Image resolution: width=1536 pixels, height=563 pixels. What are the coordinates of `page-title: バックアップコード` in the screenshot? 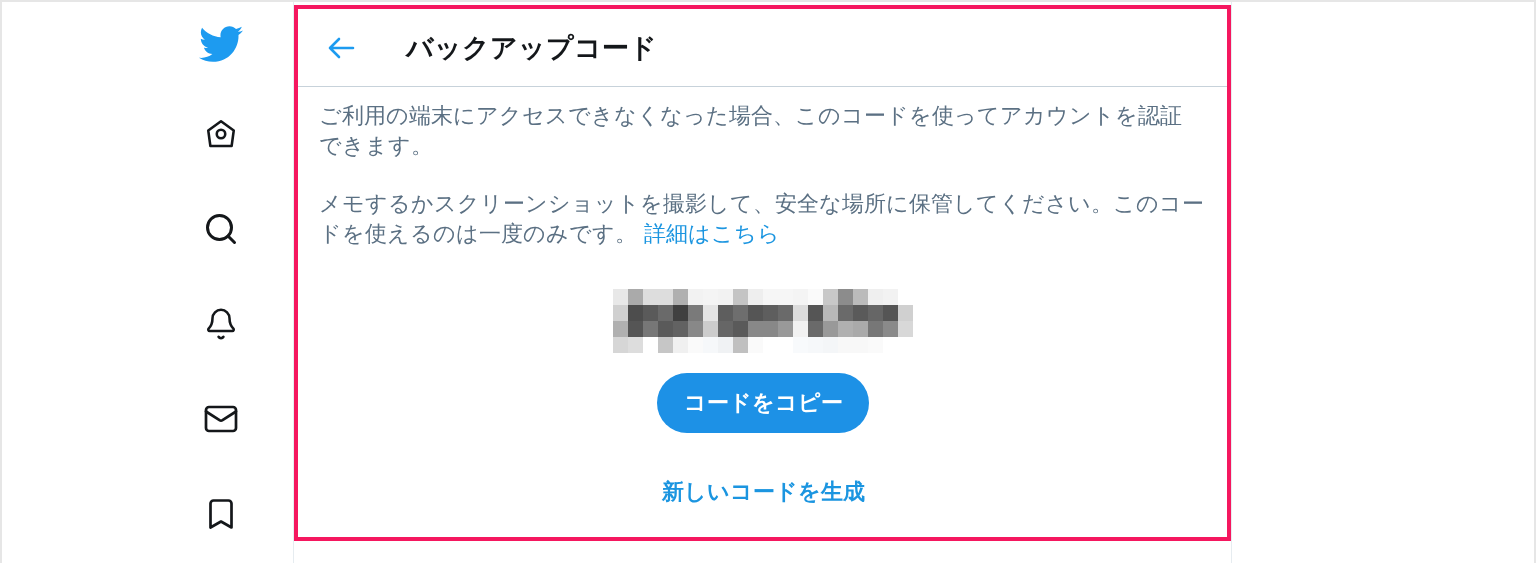 It's located at (531, 47).